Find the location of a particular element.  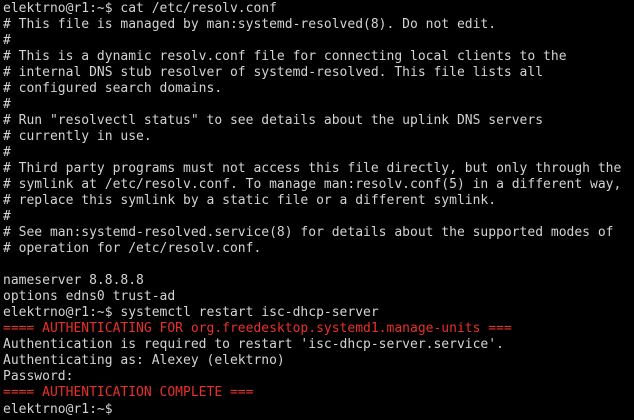

shell-prompt-line: elektrno@r1:~$ is located at coordinates (318, 409).